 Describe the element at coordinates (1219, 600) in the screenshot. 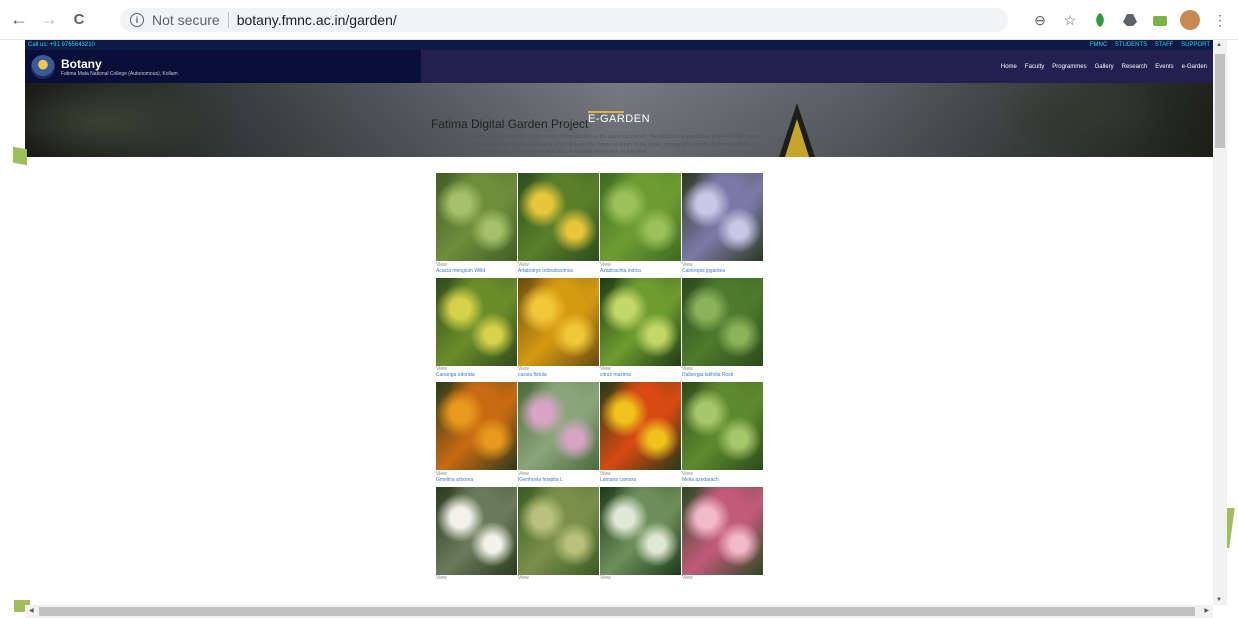

I see `scroll-down-arrow-icon: ▼` at that location.